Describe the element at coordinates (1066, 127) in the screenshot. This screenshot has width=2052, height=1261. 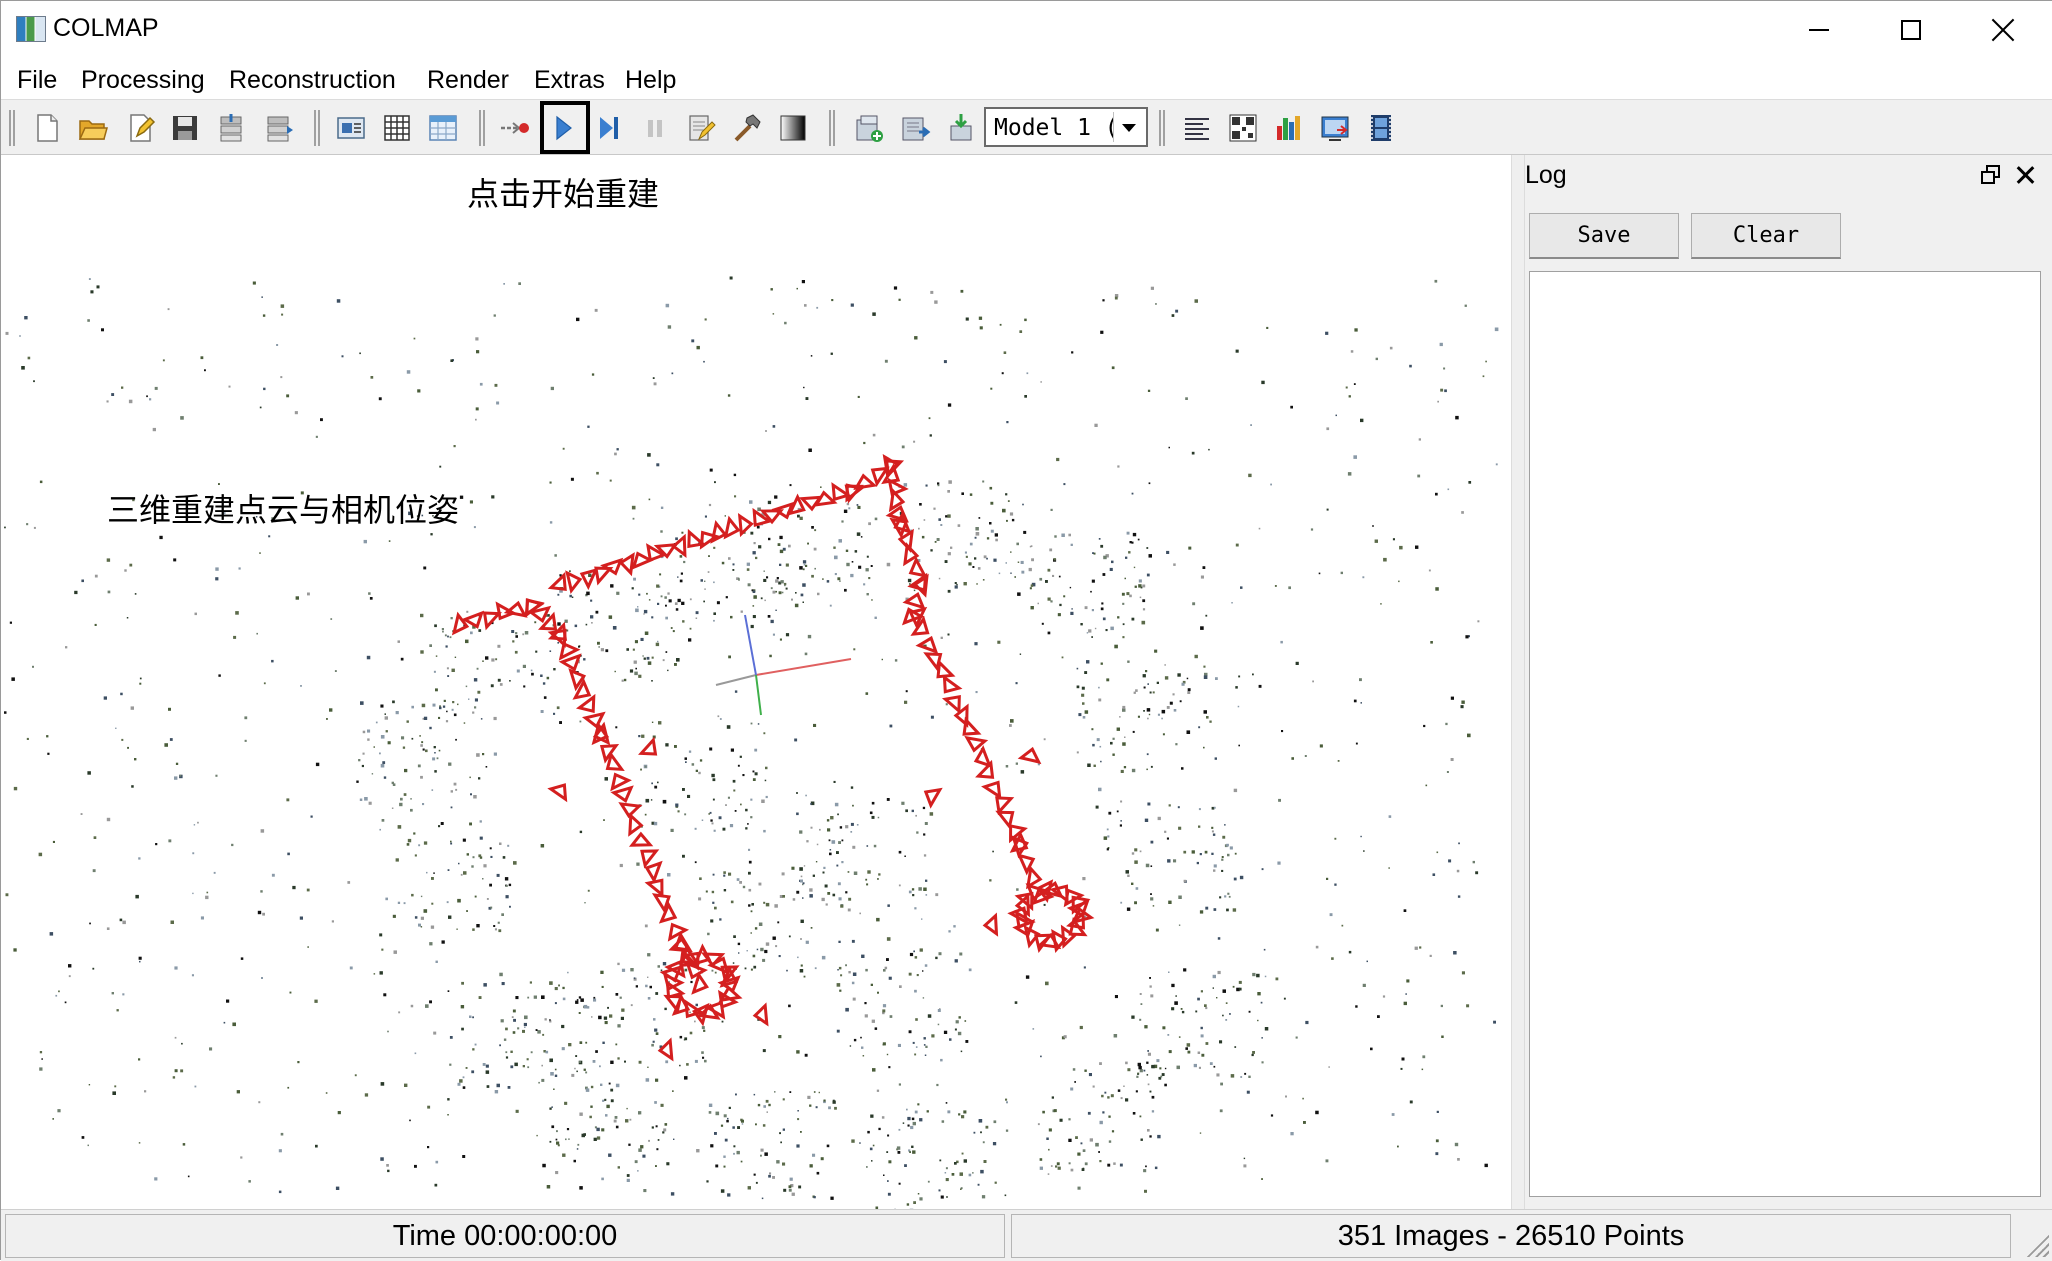
I see `model-select: Model 1 (` at that location.